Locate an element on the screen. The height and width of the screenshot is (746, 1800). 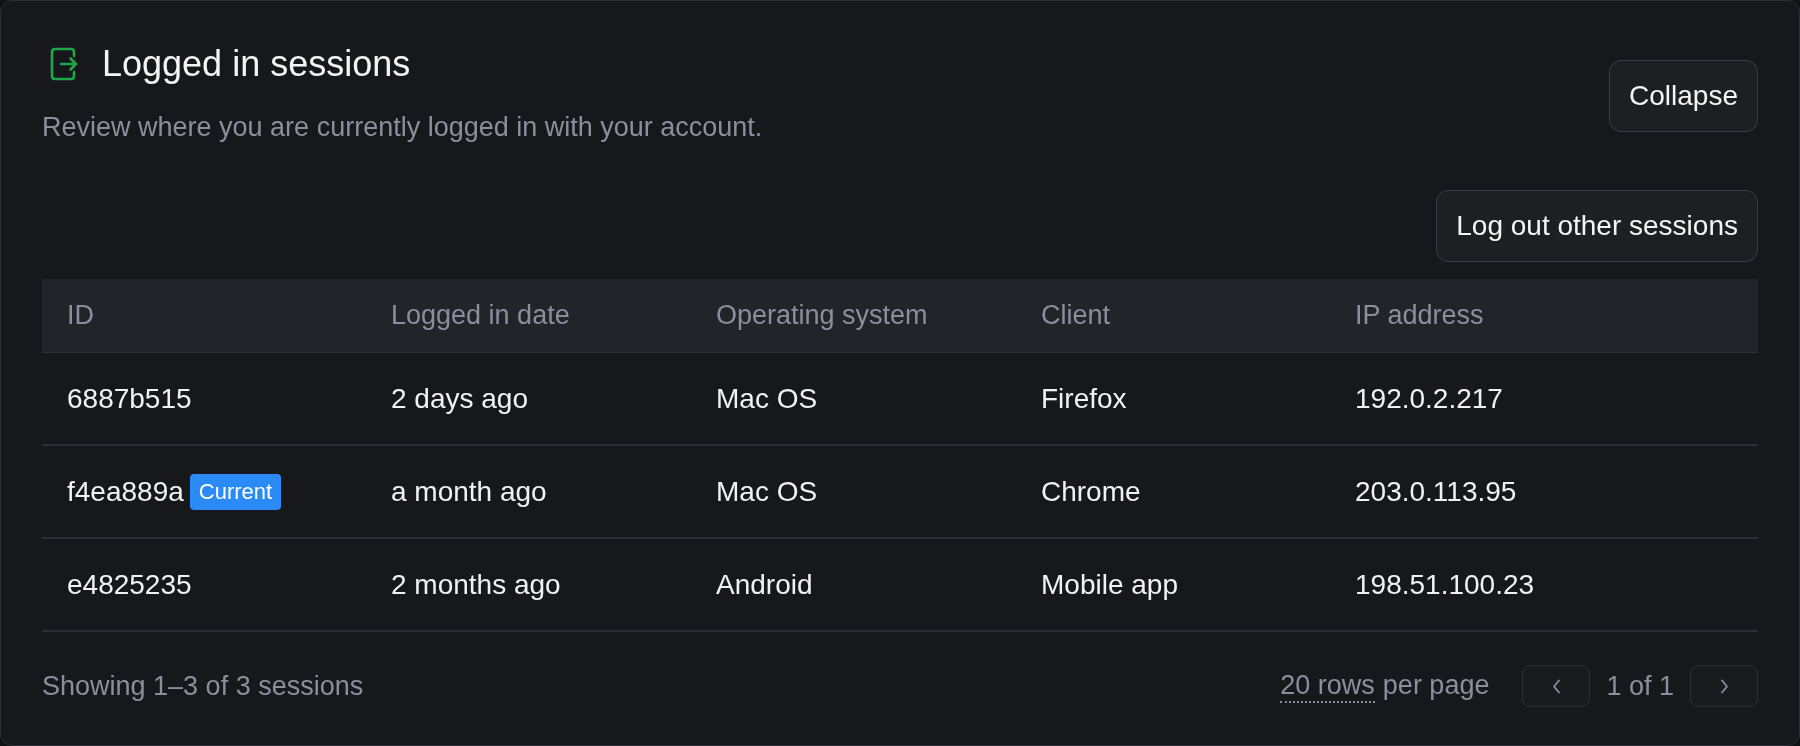
table-cell: Mobile app is located at coordinates (1109, 584).